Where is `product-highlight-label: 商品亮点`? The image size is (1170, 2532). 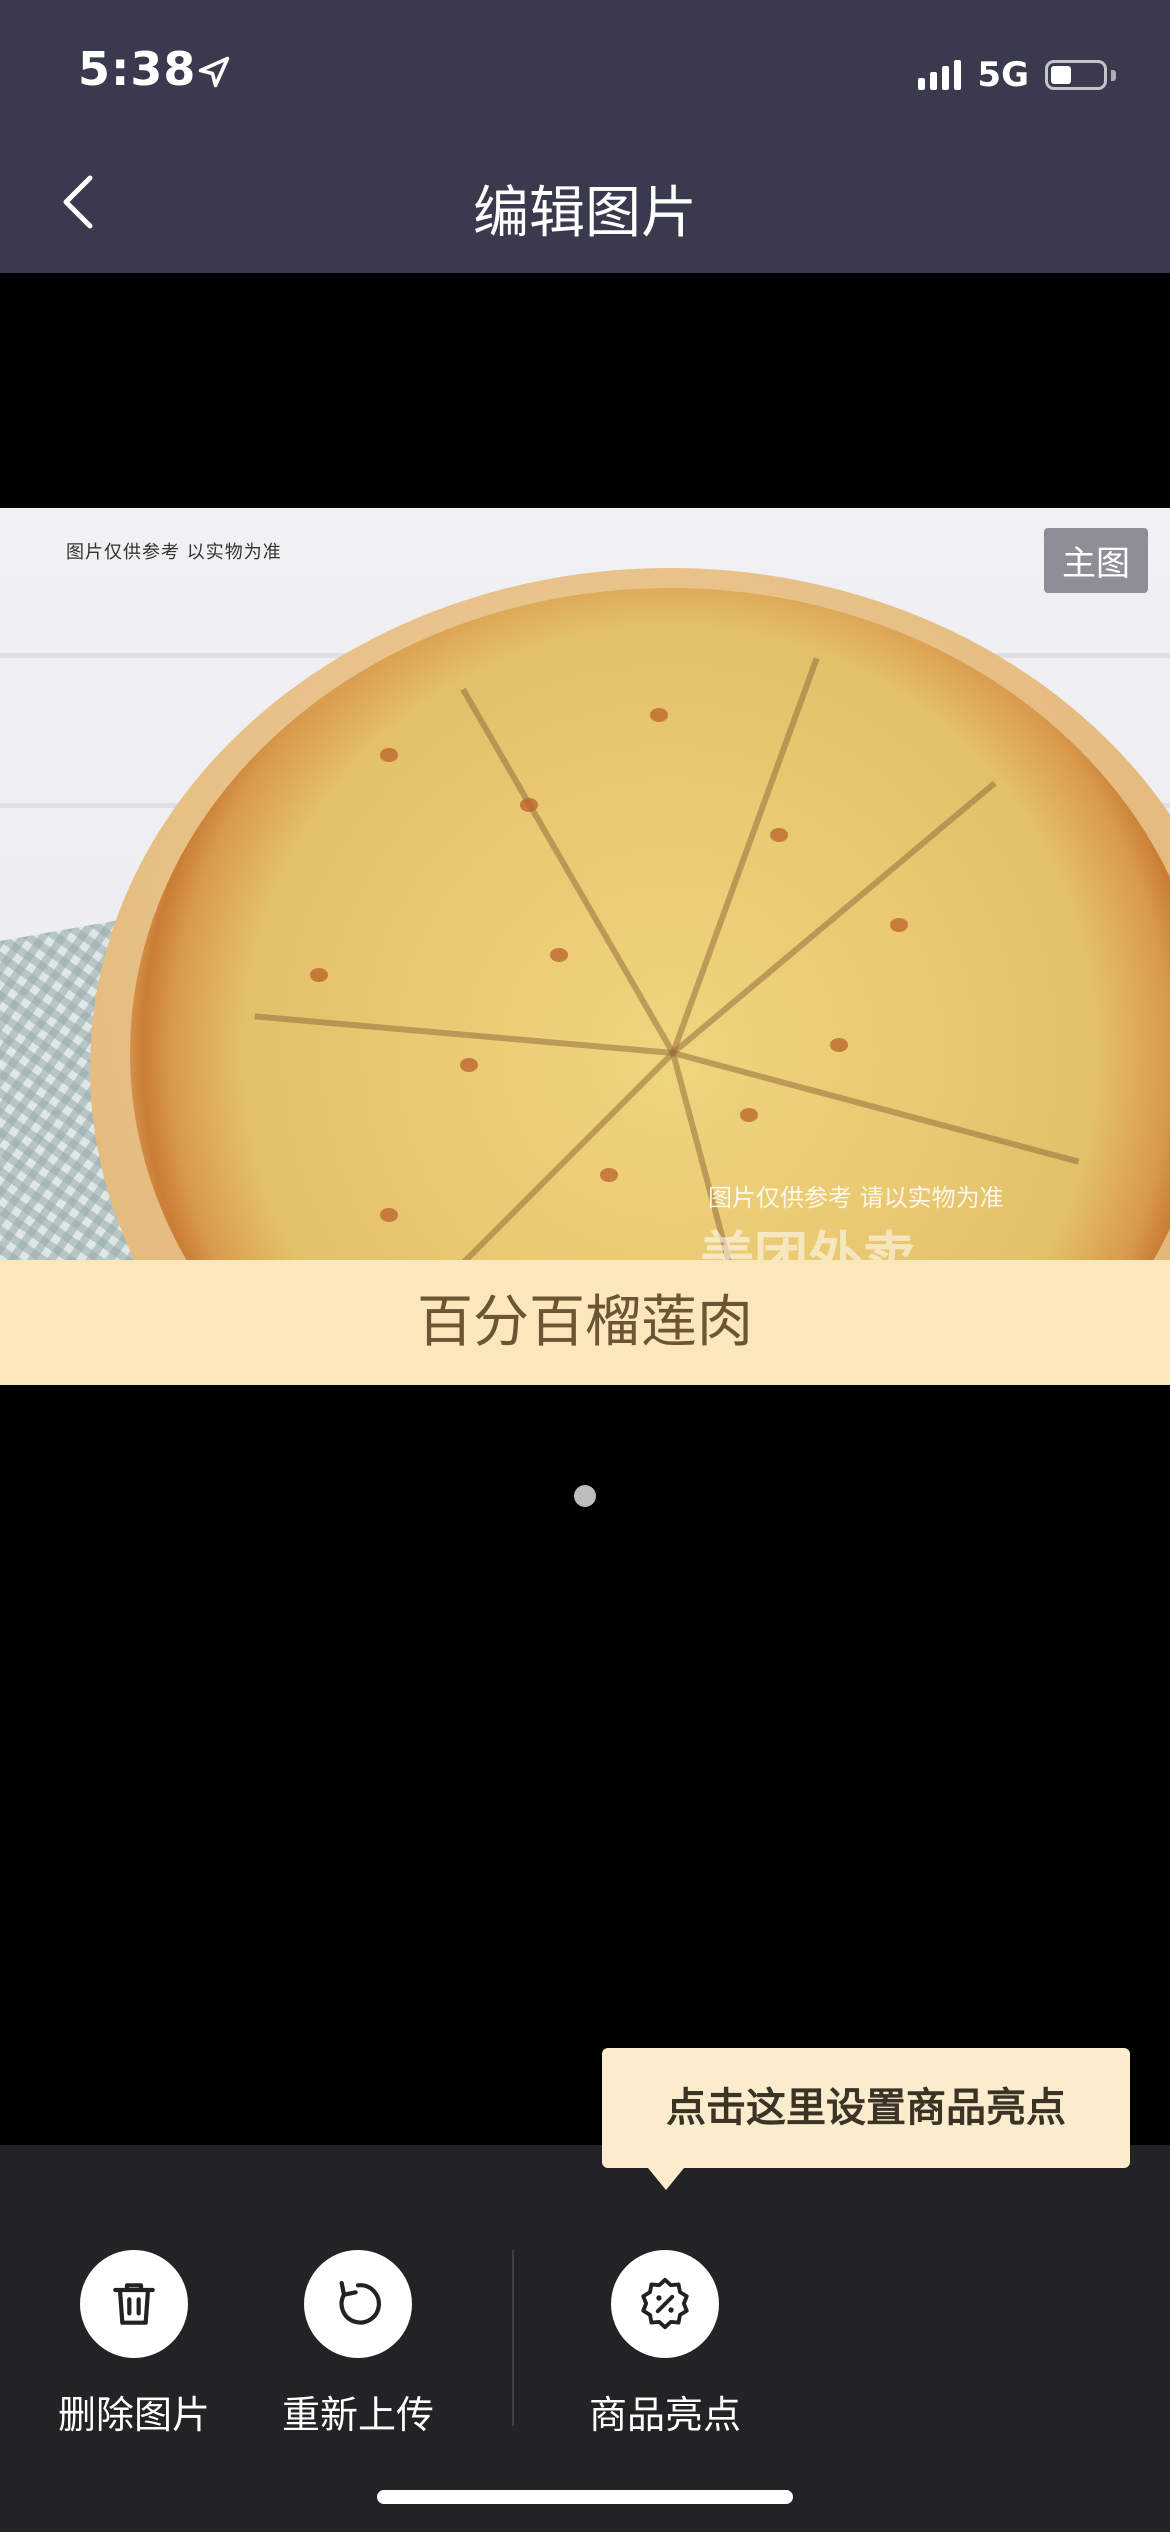
product-highlight-label: 商品亮点 is located at coordinates (664, 2415).